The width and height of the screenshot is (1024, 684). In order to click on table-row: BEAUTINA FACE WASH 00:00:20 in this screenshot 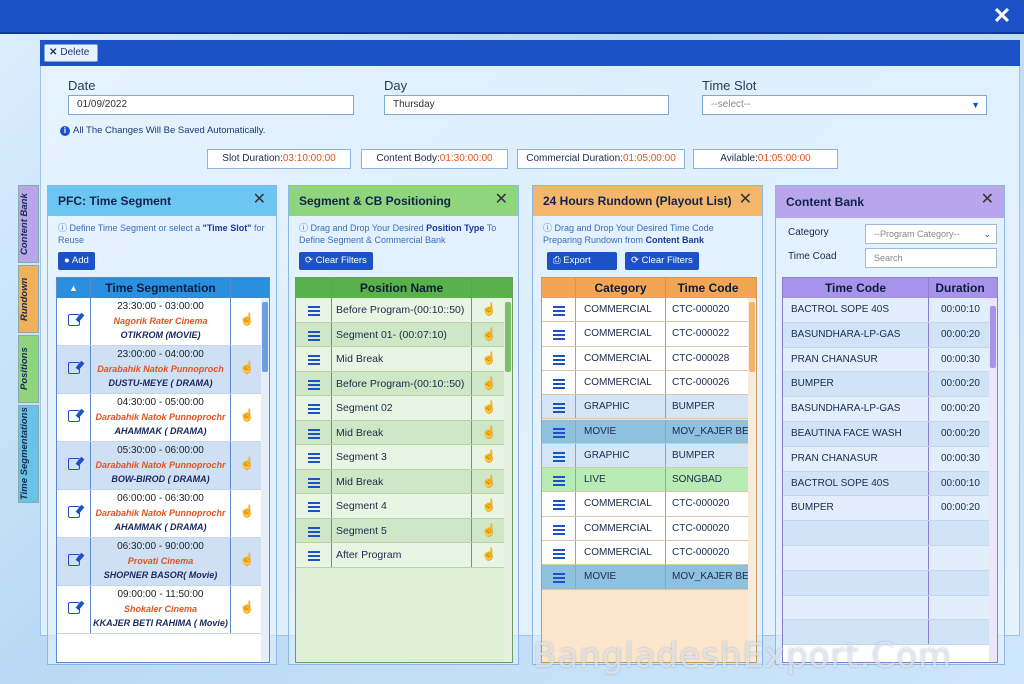, I will do `click(887, 434)`.